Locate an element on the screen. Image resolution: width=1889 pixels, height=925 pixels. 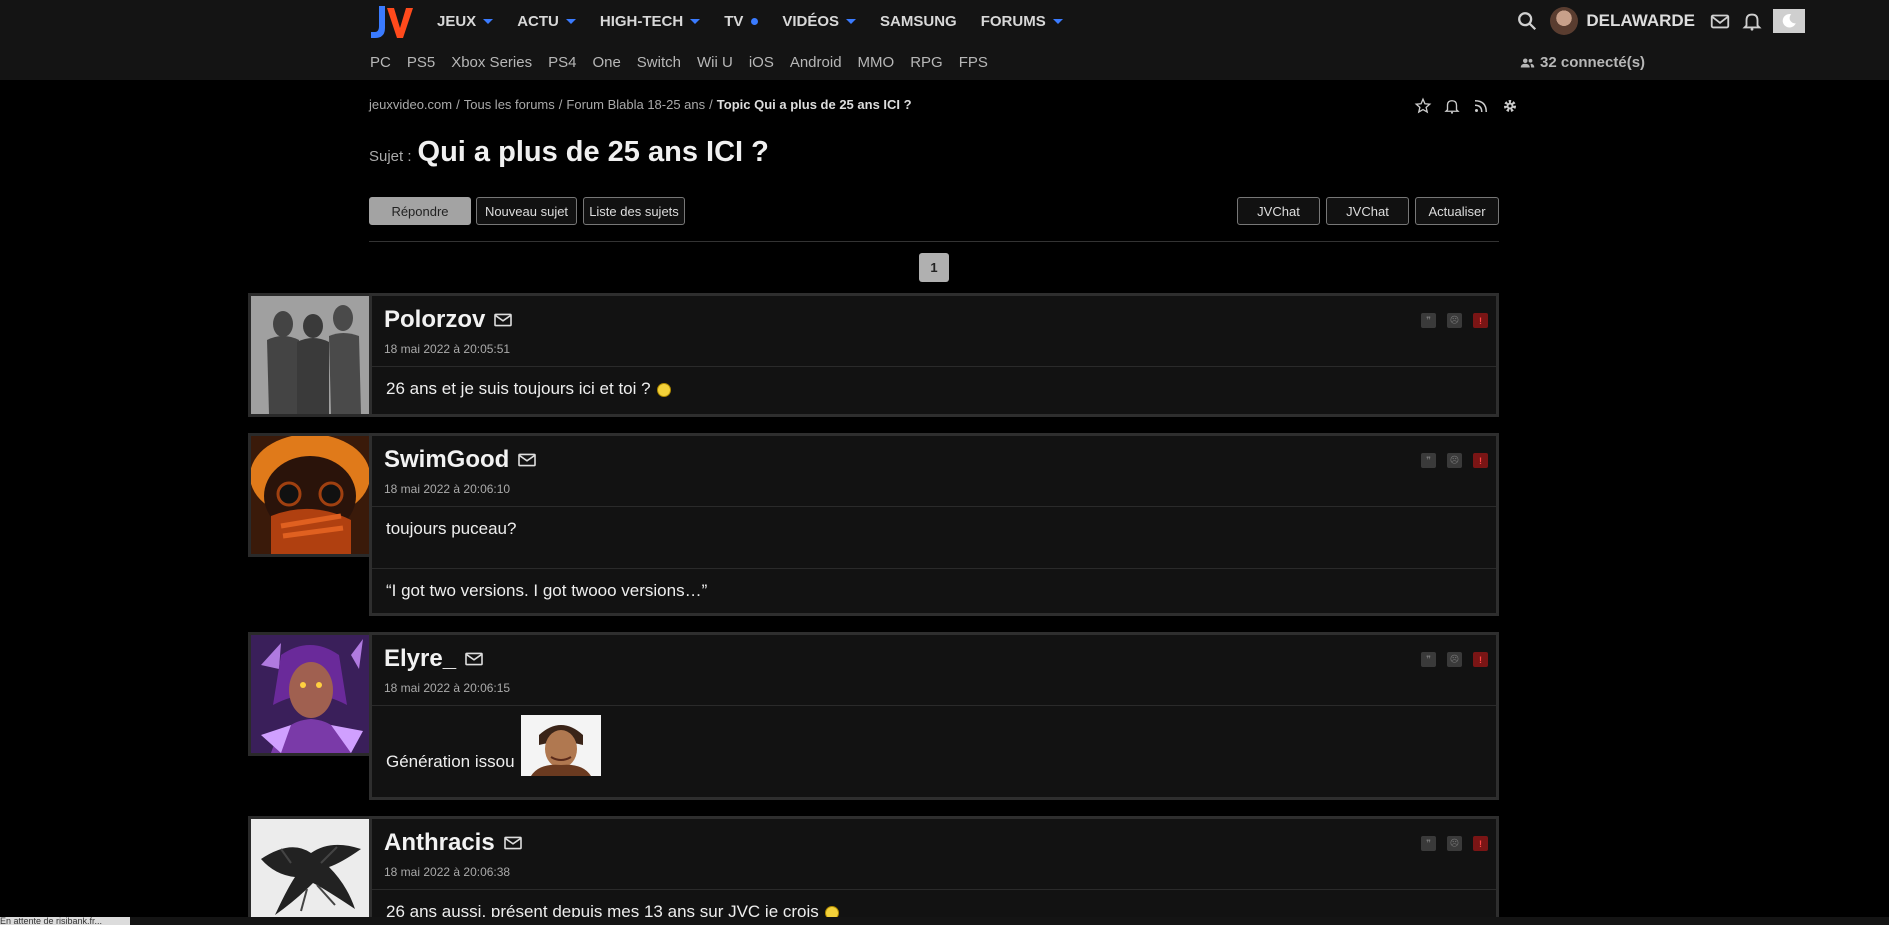
platform-pc: PC is located at coordinates (380, 62).